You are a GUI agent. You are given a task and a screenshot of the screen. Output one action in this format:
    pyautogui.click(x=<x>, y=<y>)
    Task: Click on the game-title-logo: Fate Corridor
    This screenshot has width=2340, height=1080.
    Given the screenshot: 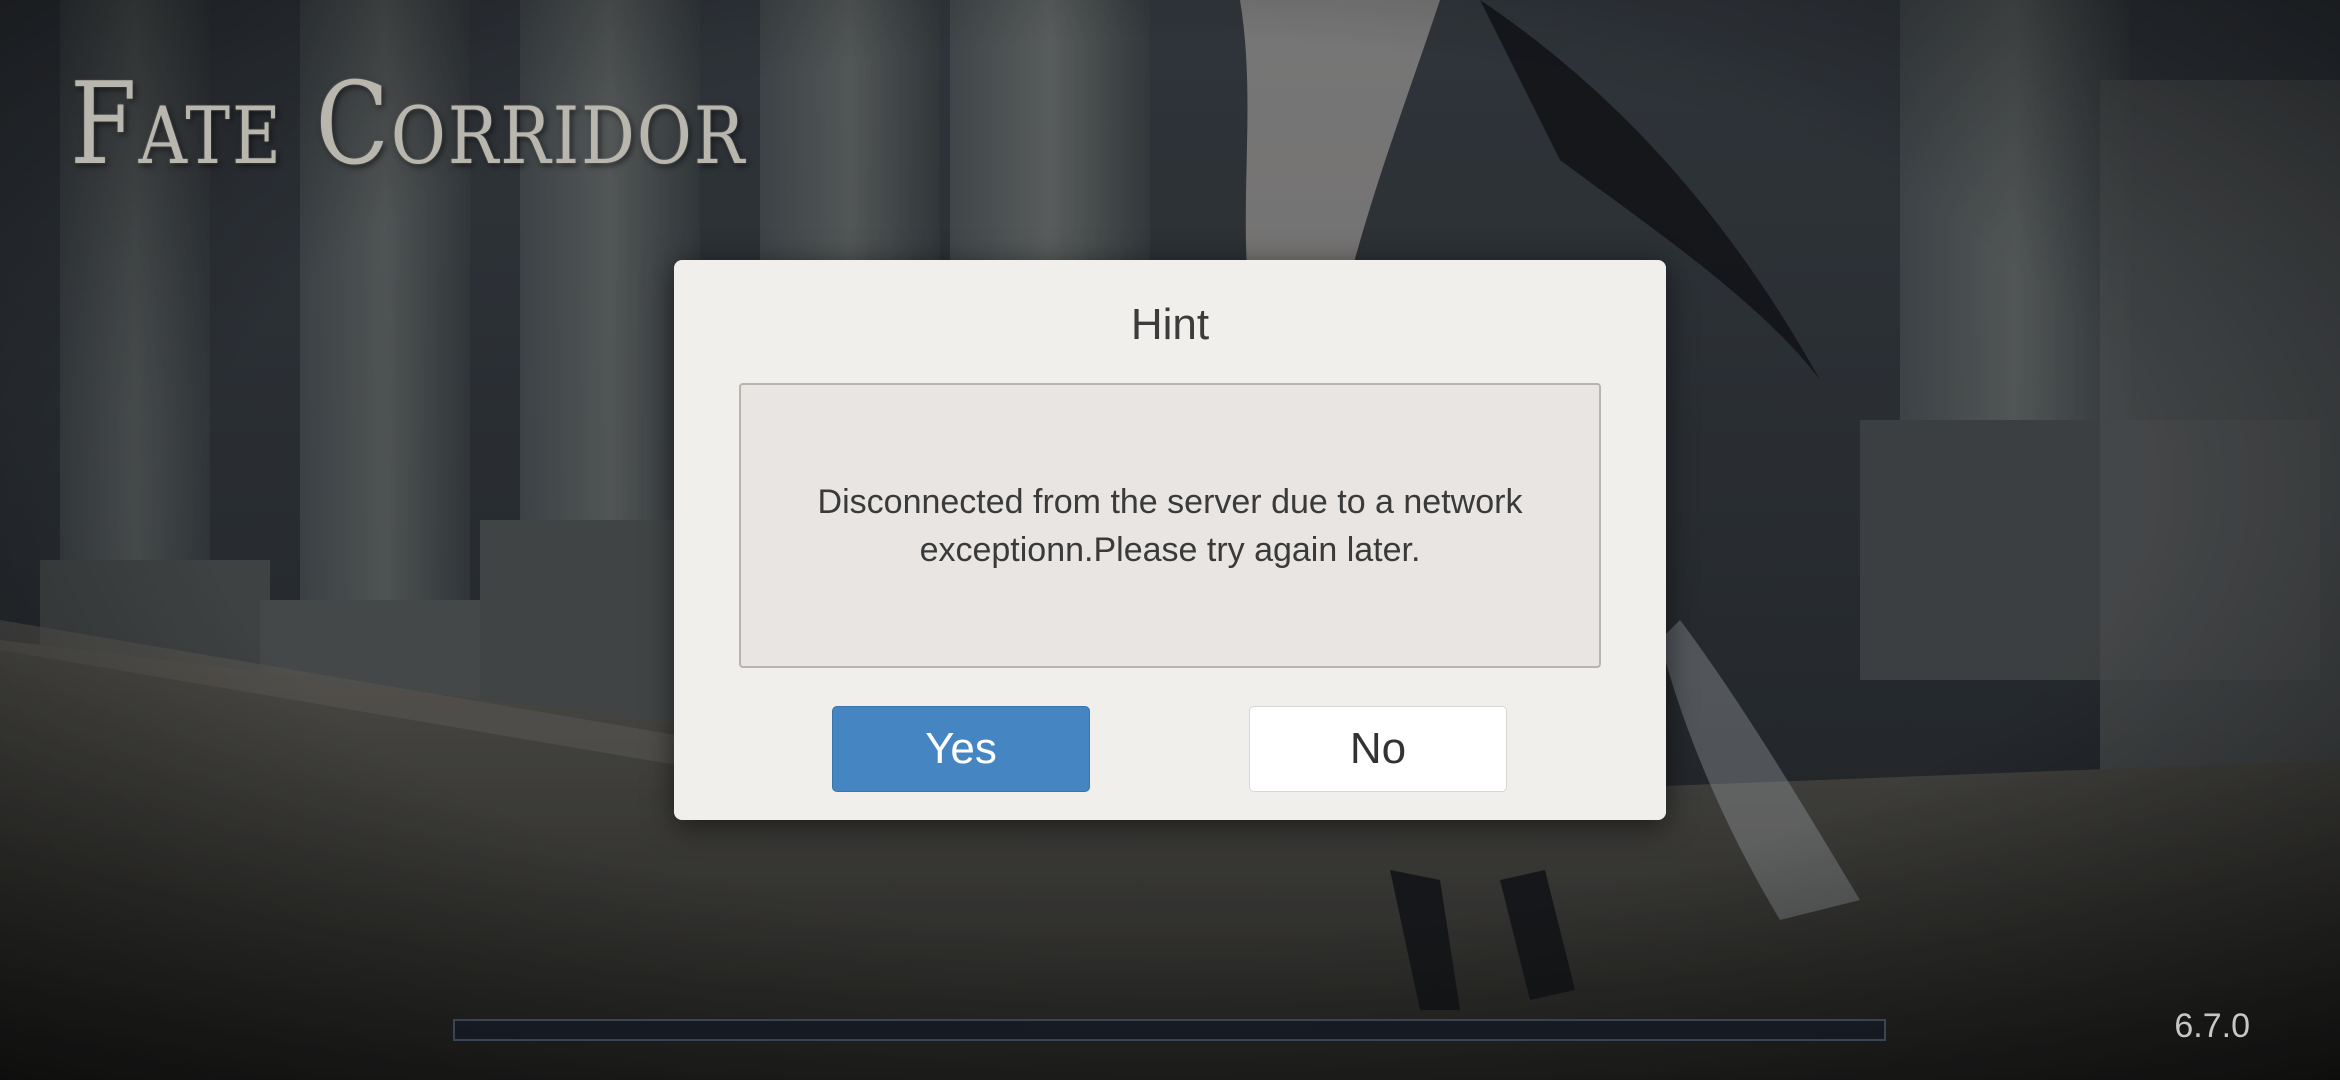 What is the action you would take?
    pyautogui.click(x=408, y=124)
    